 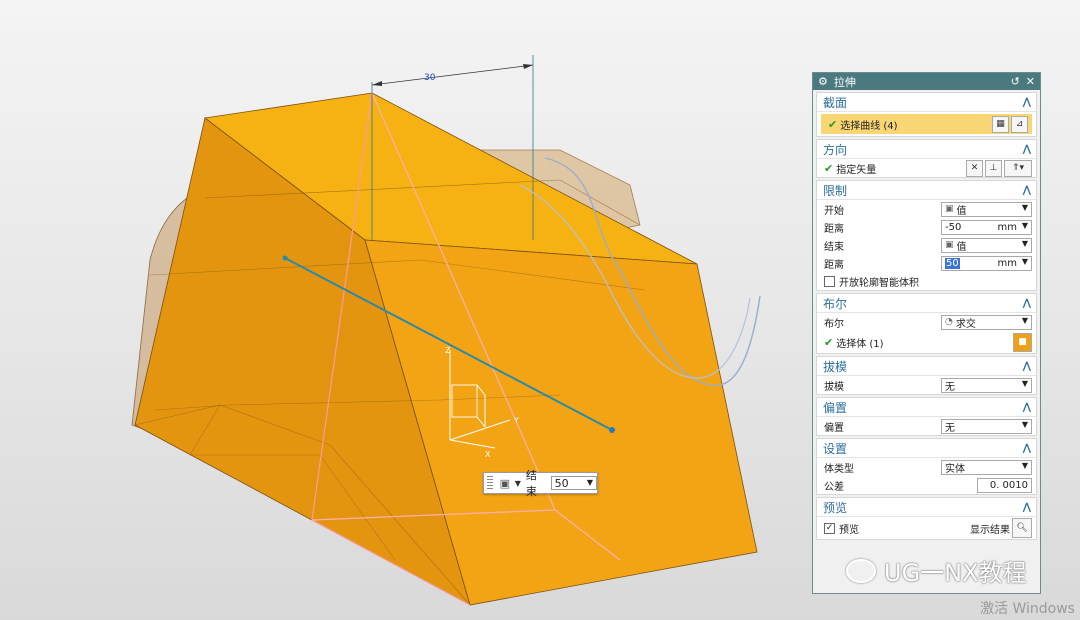 I want to click on section-header-label: 截面, so click(x=835, y=102).